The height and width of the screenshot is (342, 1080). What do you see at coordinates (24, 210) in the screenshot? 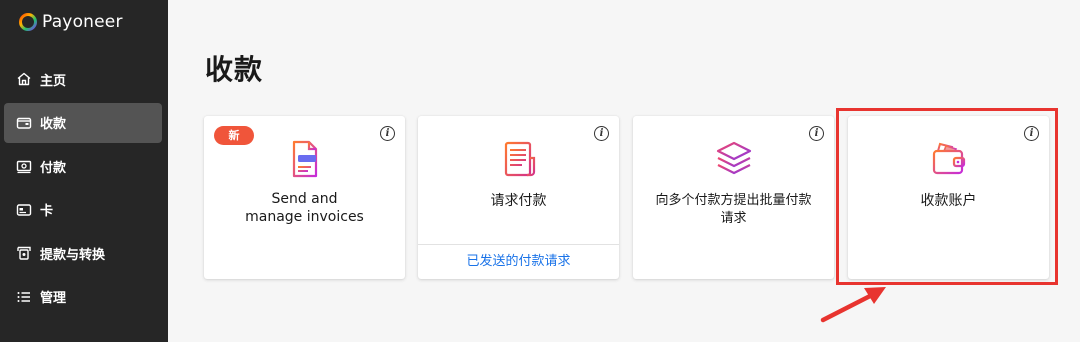
I see `card-icon` at bounding box center [24, 210].